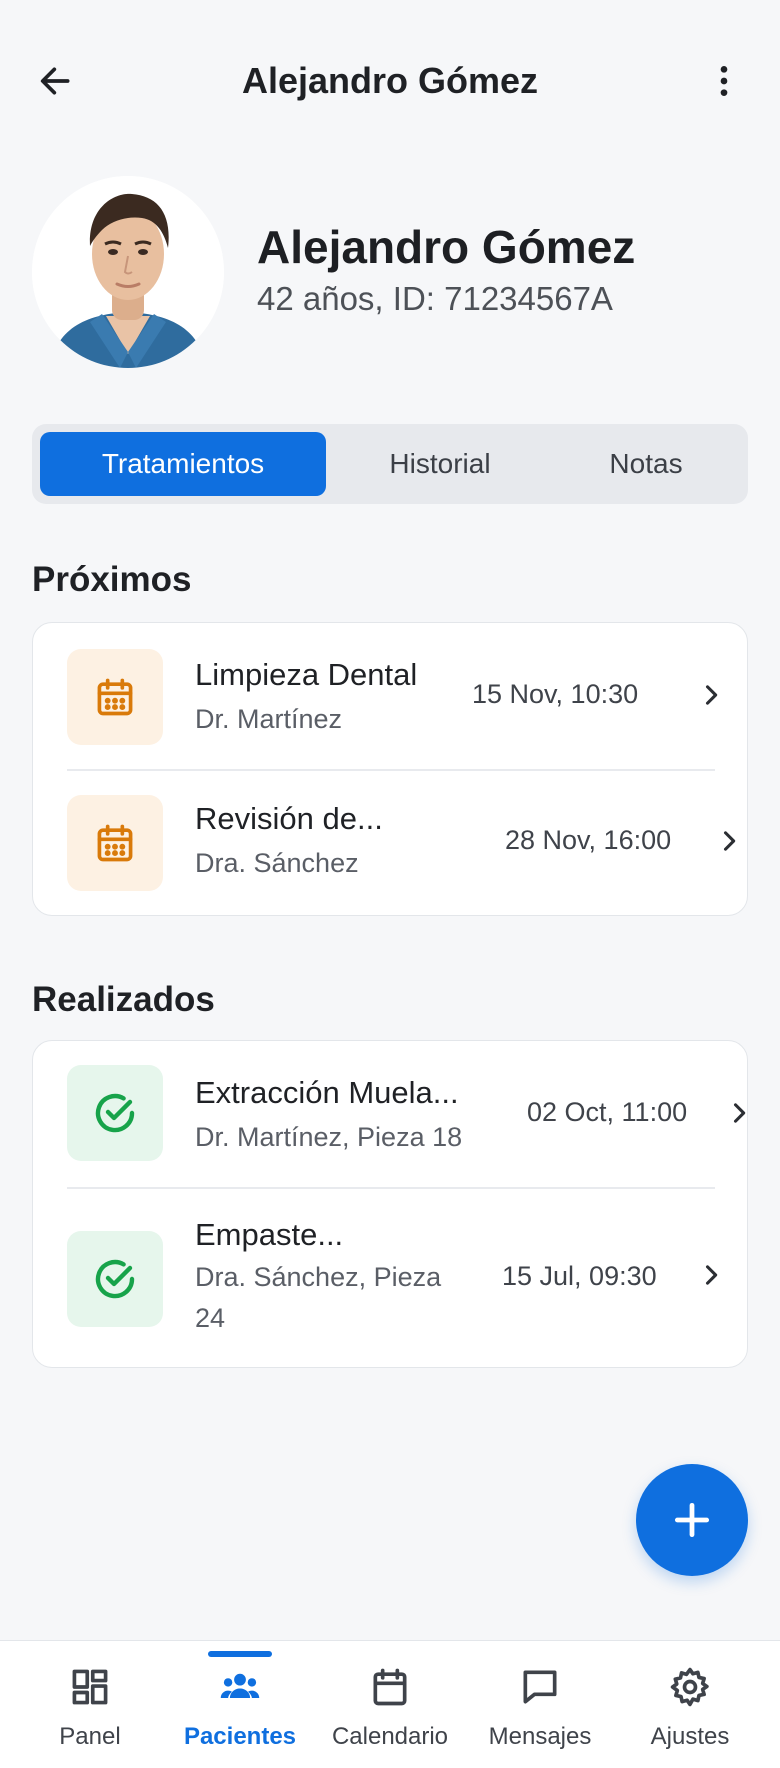 The width and height of the screenshot is (780, 1768). What do you see at coordinates (390, 1736) in the screenshot?
I see `nav-label: Calendario` at bounding box center [390, 1736].